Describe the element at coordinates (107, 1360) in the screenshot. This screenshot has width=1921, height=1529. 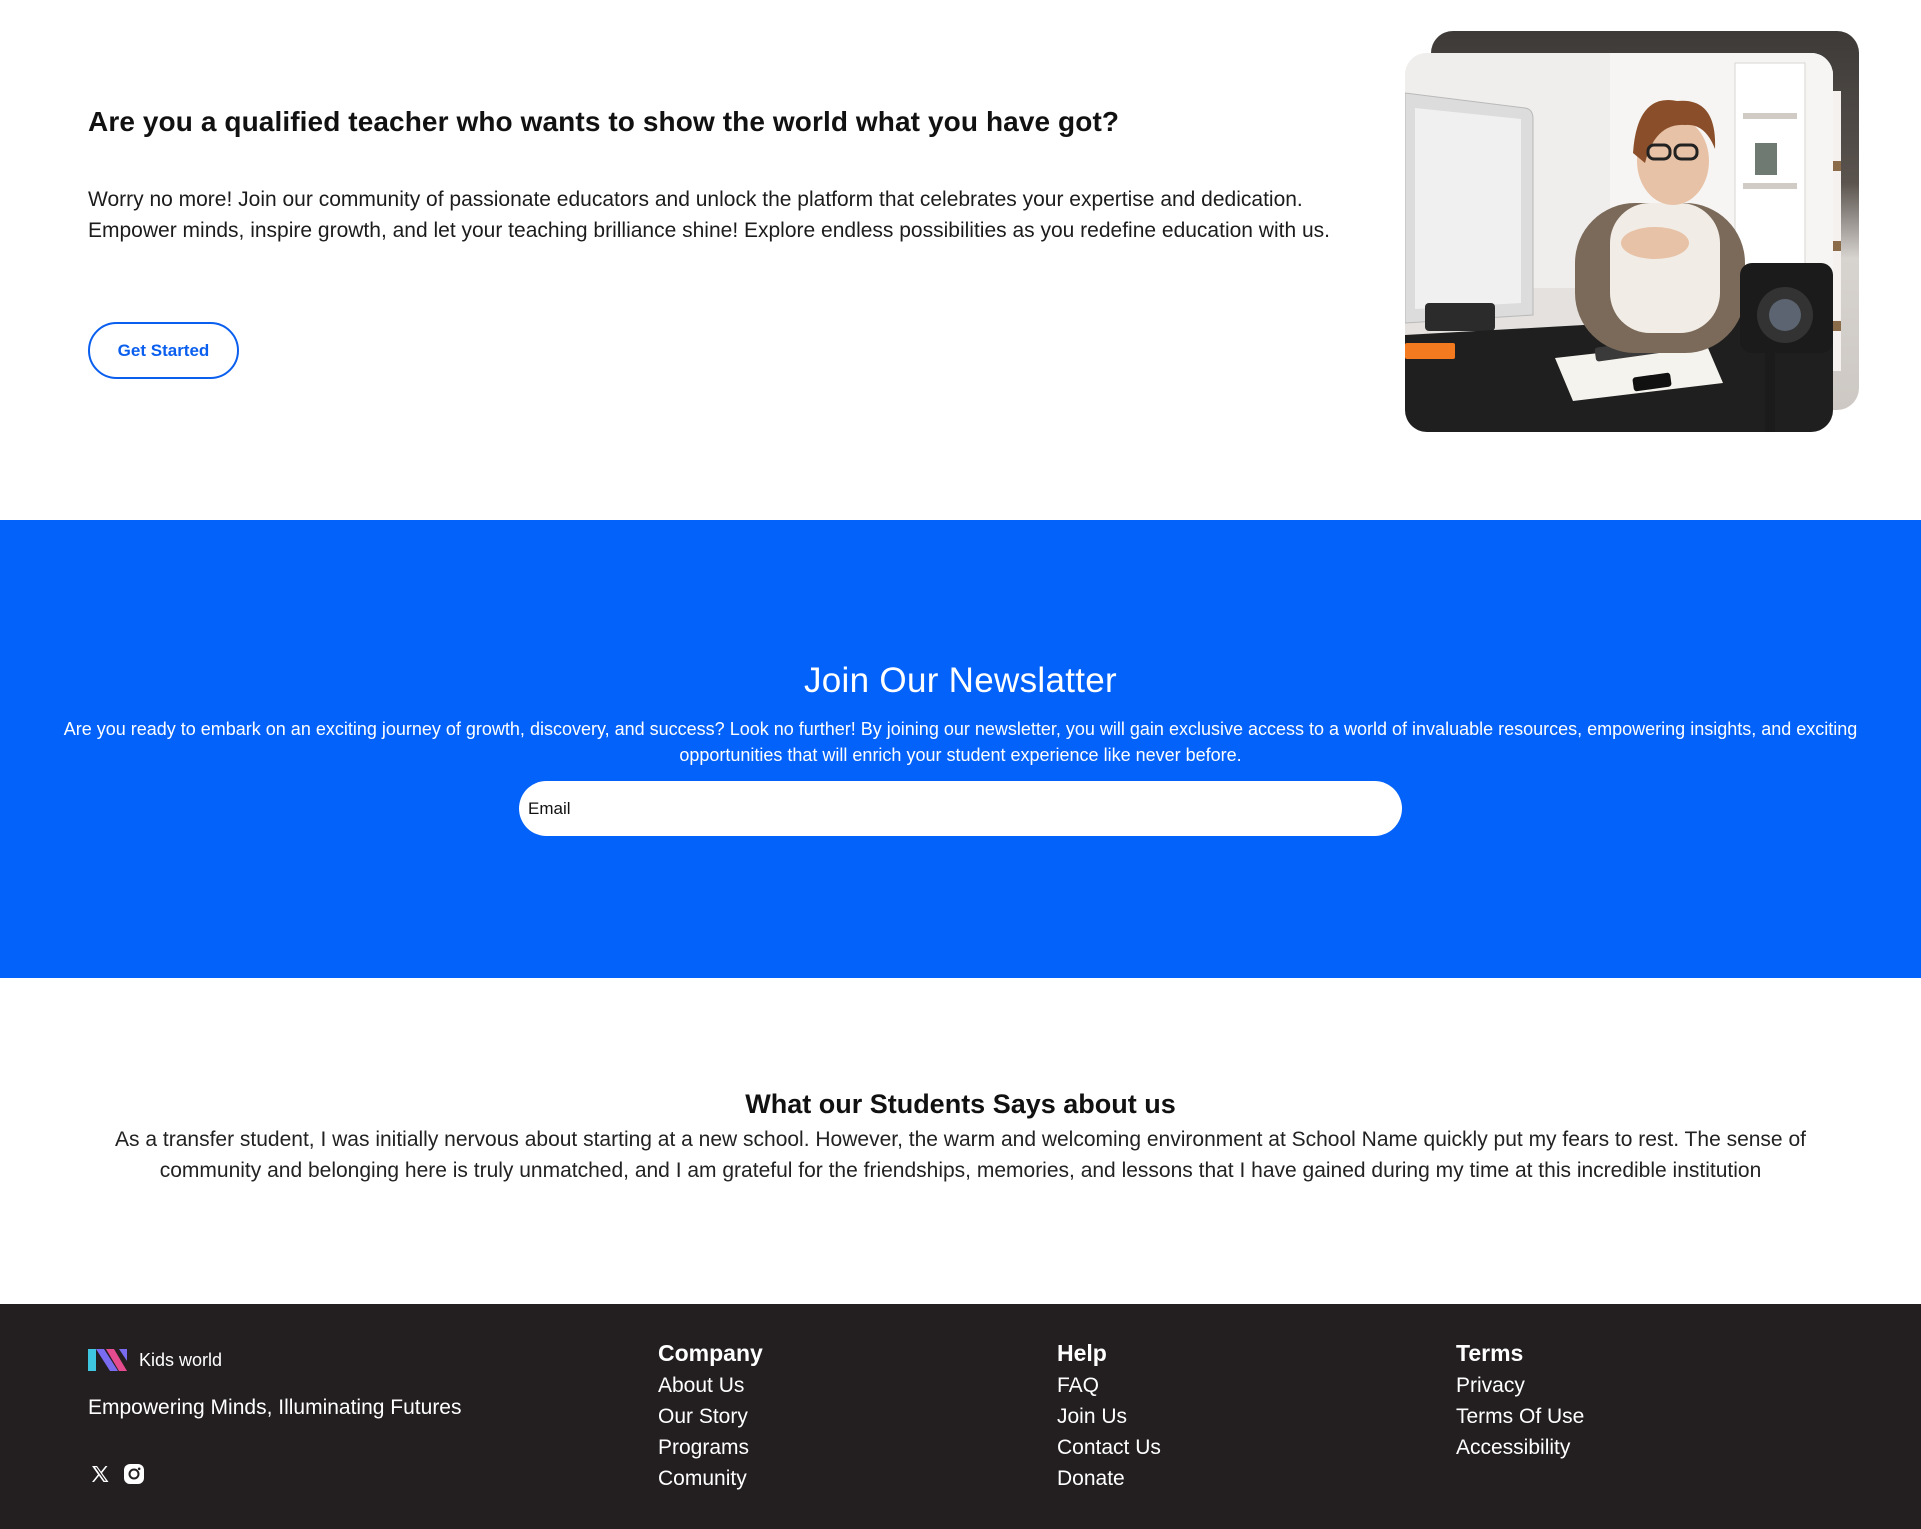
I see `kids-world-logo-icon` at that location.